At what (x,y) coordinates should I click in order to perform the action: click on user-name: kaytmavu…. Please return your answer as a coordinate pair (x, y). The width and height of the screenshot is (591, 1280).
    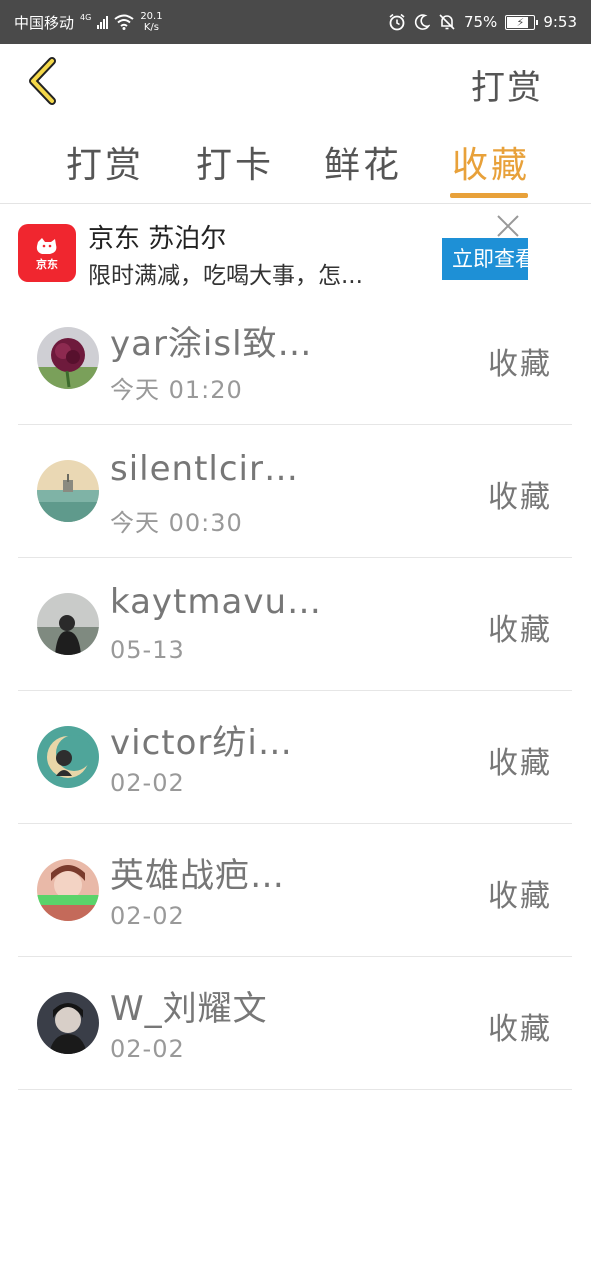
    Looking at the image, I should click on (216, 602).